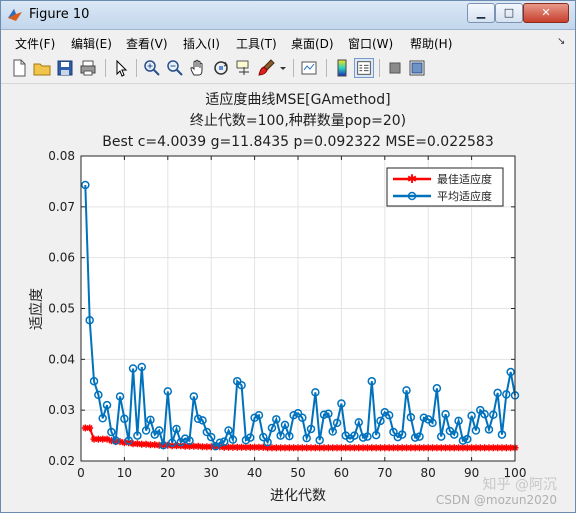 The height and width of the screenshot is (513, 576). What do you see at coordinates (211, 473) in the screenshot?
I see `x-tick-label: 30` at bounding box center [211, 473].